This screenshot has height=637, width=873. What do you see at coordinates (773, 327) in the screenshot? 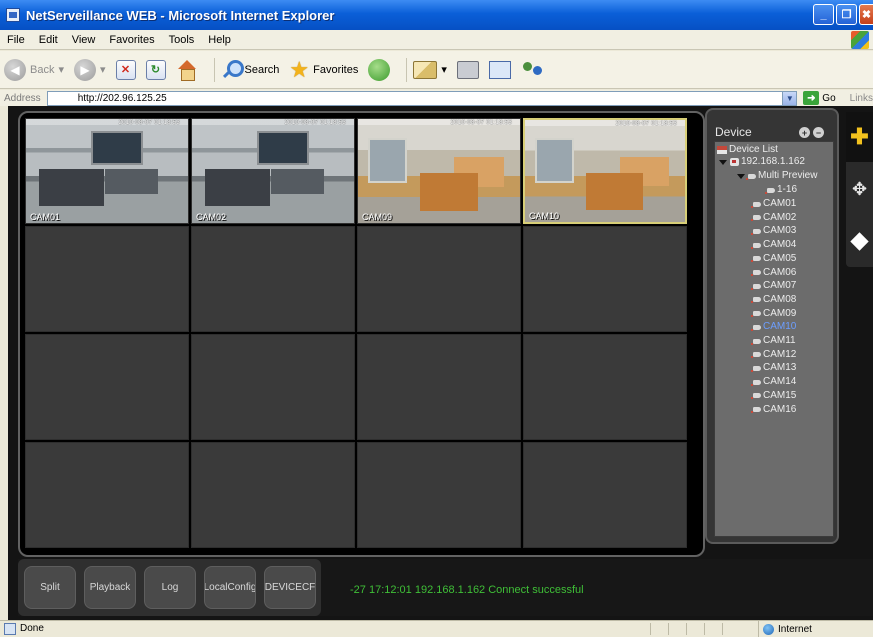
I see `tree-camera-item: CAM10` at bounding box center [773, 327].